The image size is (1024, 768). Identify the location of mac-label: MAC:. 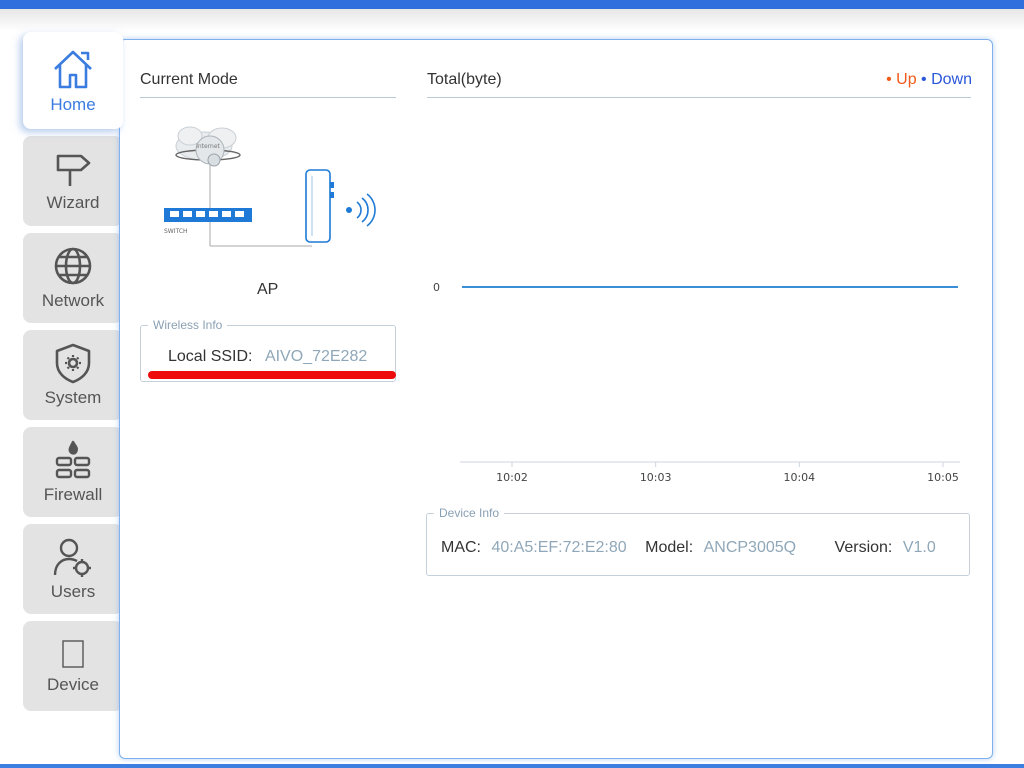
(461, 547).